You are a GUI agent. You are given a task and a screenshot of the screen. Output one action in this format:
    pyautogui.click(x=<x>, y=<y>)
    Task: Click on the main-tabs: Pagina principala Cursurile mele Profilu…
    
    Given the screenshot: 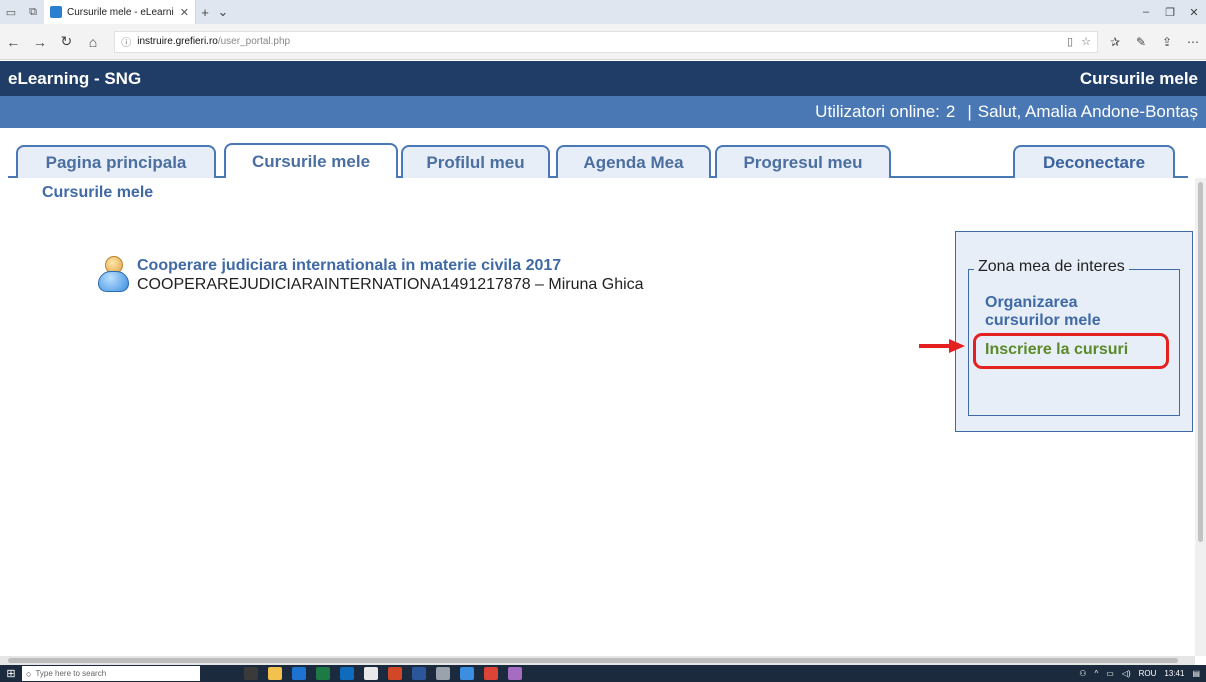 What is the action you would take?
    pyautogui.click(x=603, y=153)
    